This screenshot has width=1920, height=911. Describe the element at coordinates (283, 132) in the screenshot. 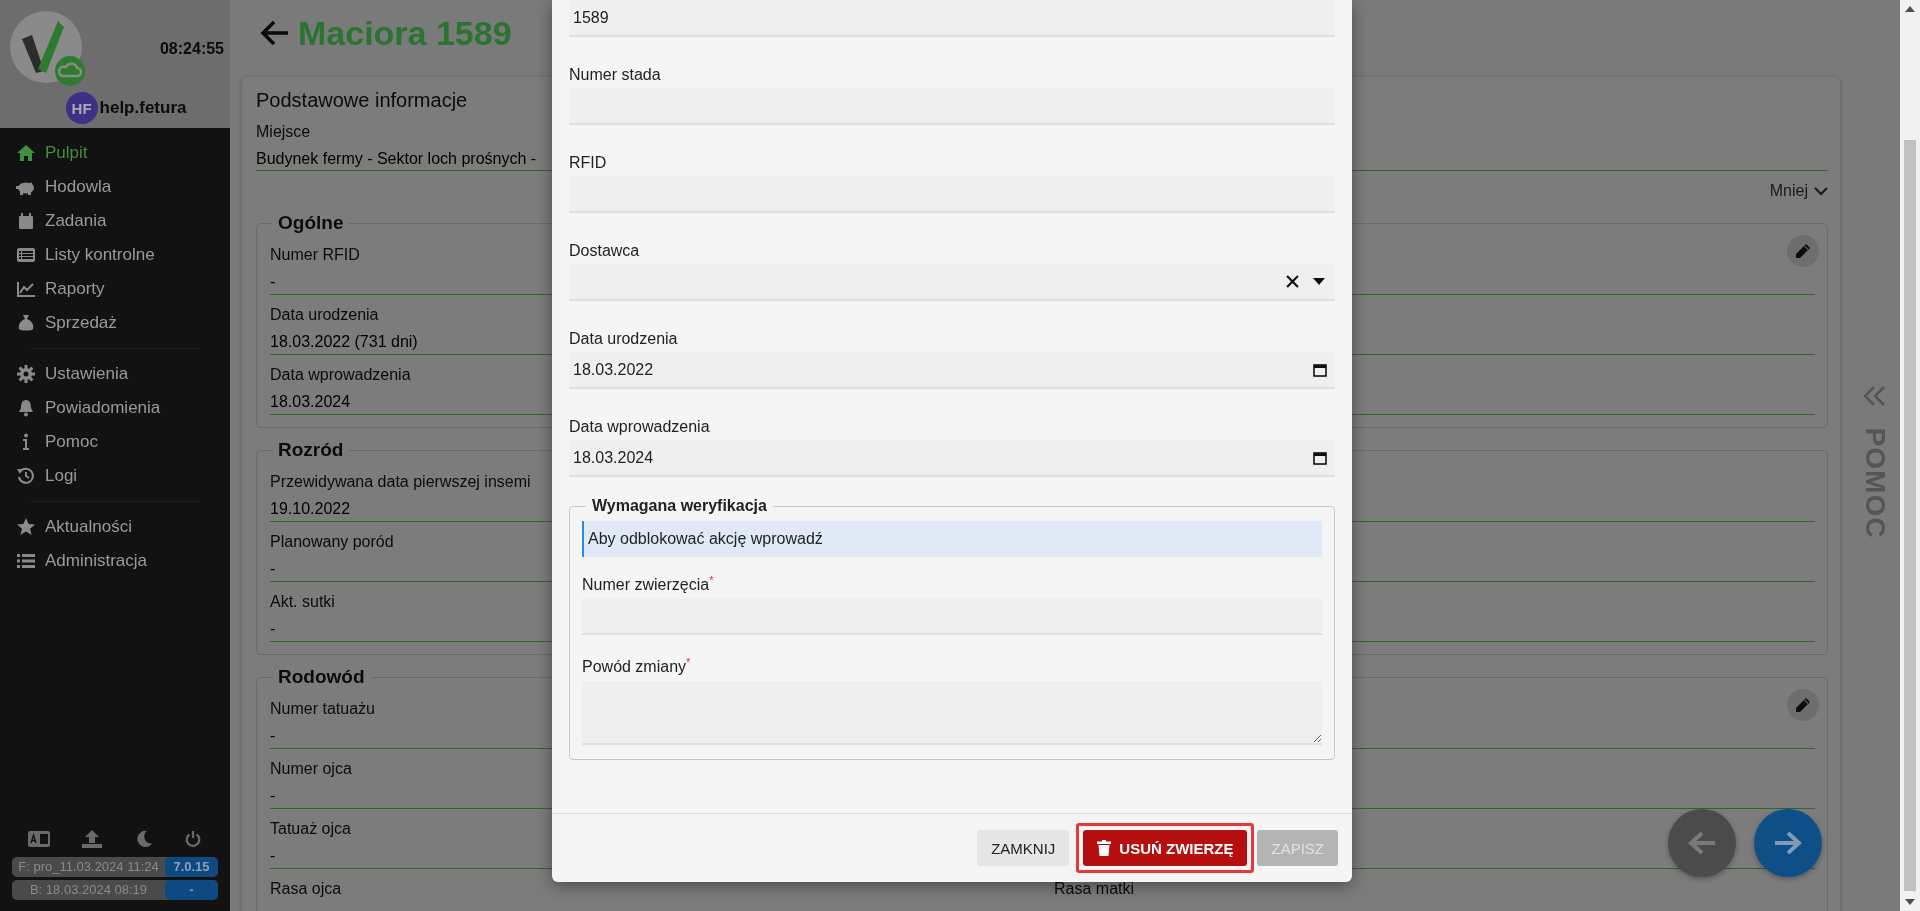

I see `field-label: Miejsce` at that location.